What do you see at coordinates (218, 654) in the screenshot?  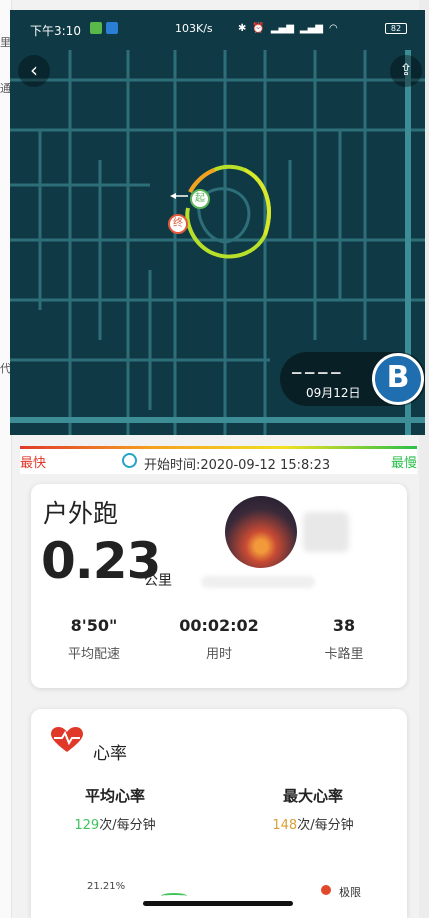 I see `stat-label: 用时` at bounding box center [218, 654].